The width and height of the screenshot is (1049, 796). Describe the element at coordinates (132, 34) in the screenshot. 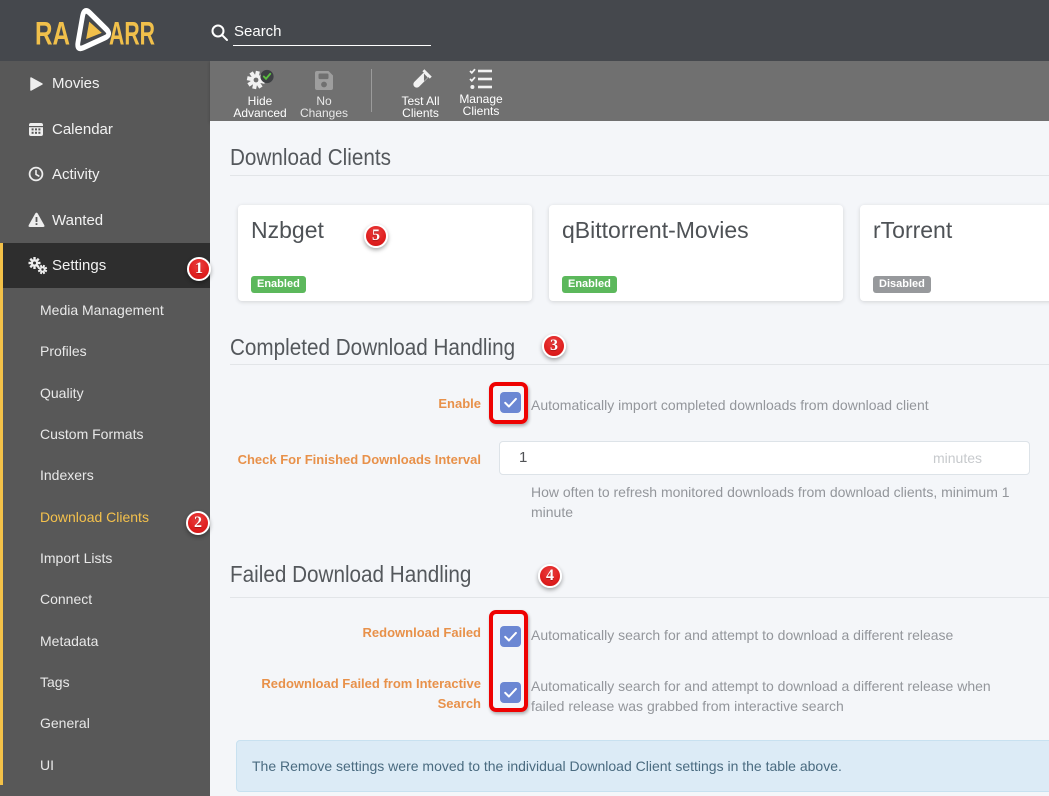

I see `svg-text: ARR` at that location.